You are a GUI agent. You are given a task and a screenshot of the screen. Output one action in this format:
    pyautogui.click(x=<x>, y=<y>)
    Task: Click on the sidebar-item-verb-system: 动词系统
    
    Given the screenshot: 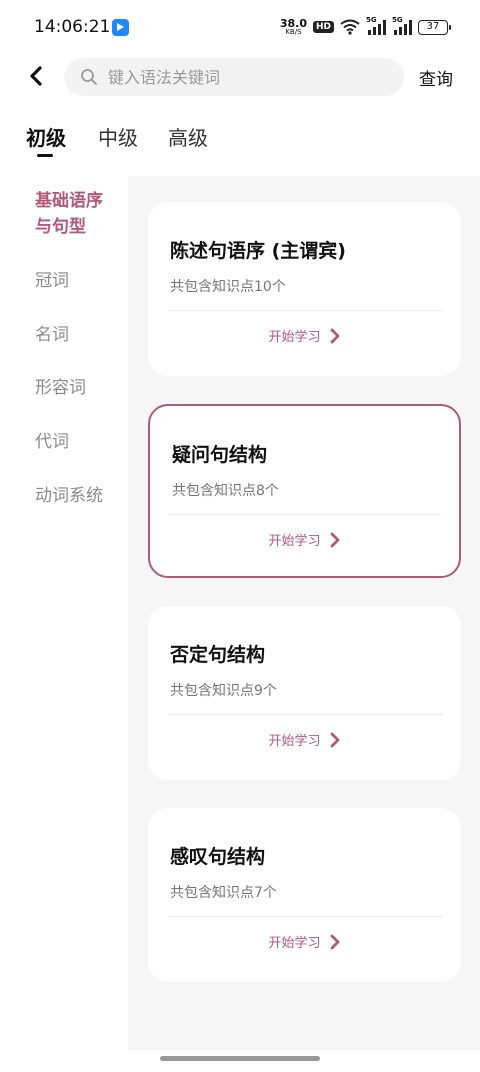 What is the action you would take?
    pyautogui.click(x=75, y=496)
    